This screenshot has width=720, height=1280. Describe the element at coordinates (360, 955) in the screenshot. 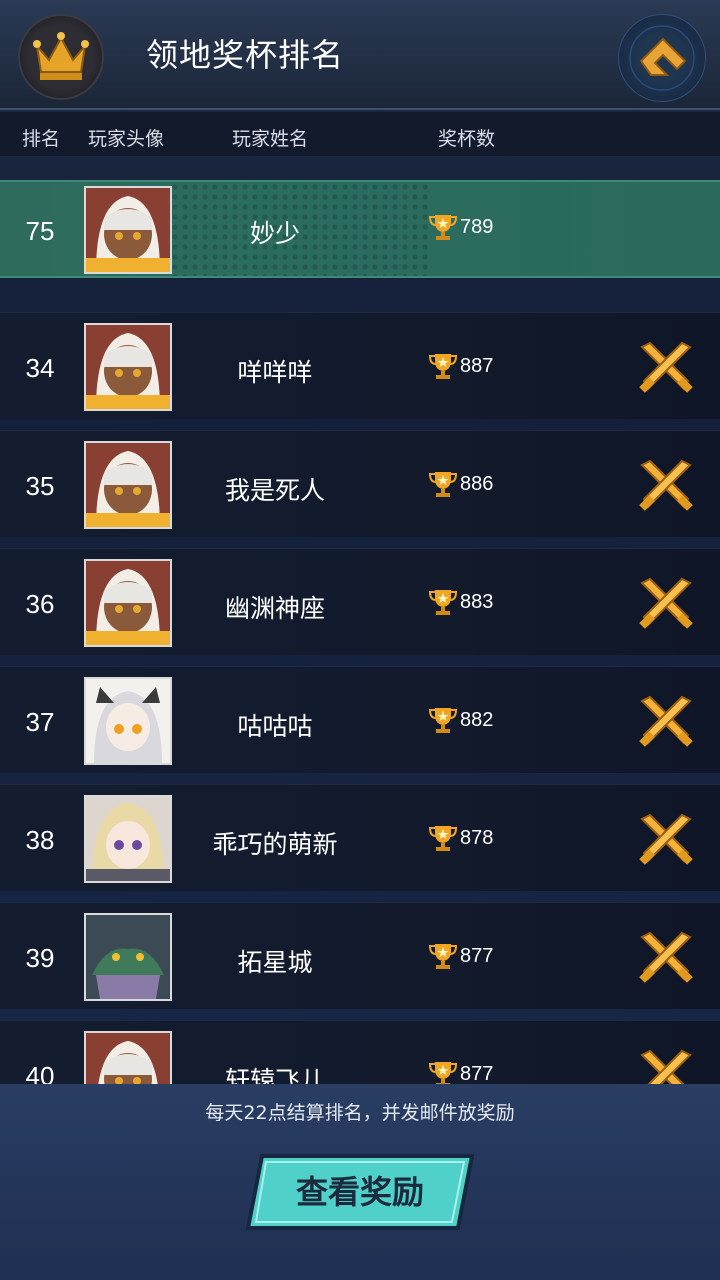

I see `list-item: 39 拓星城 877` at that location.